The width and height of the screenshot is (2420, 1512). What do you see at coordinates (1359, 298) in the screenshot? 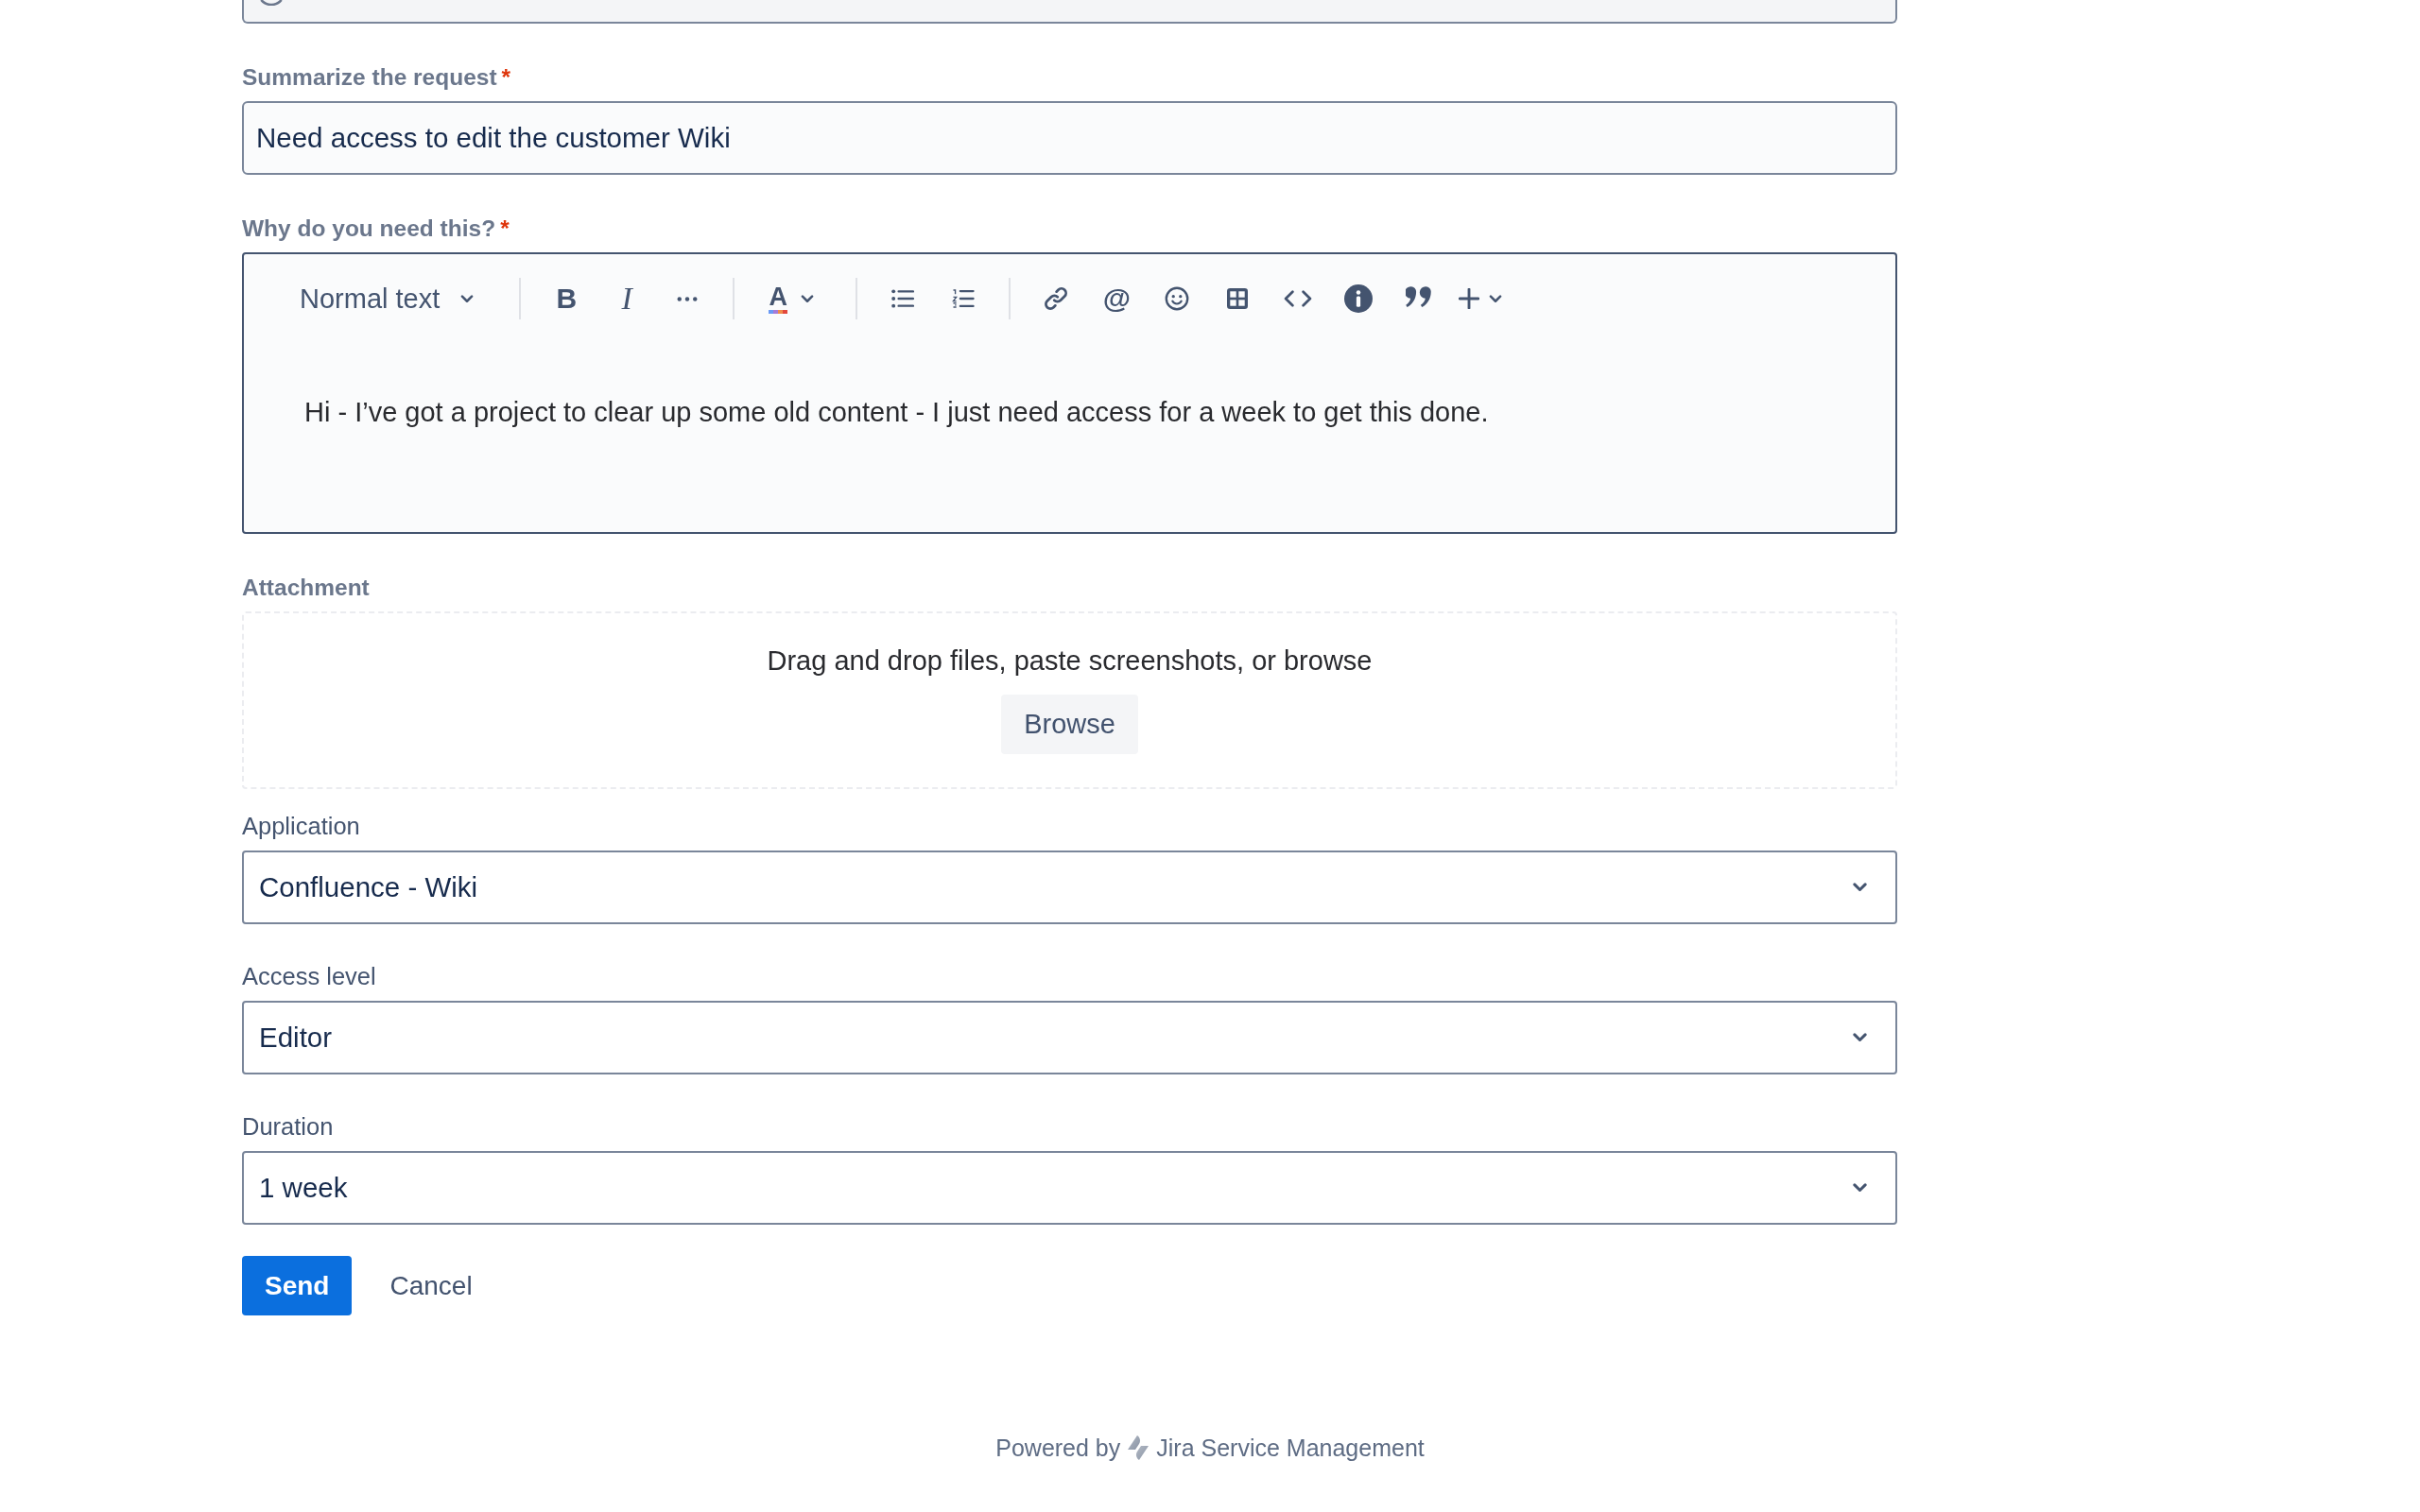
I see `info-icon` at bounding box center [1359, 298].